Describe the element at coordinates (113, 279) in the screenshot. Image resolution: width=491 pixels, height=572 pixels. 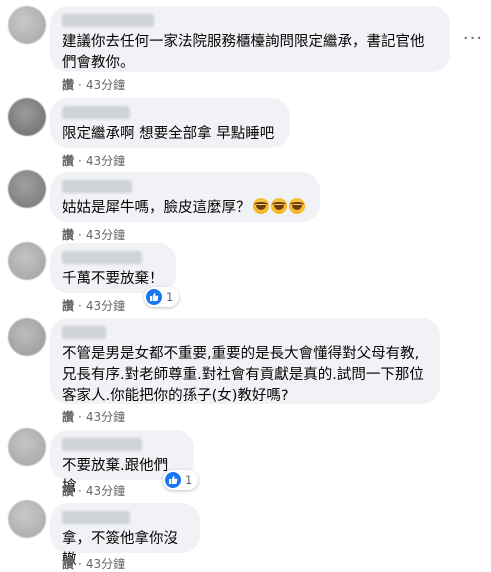
I see `comment-text: 千萬不要放棄！` at that location.